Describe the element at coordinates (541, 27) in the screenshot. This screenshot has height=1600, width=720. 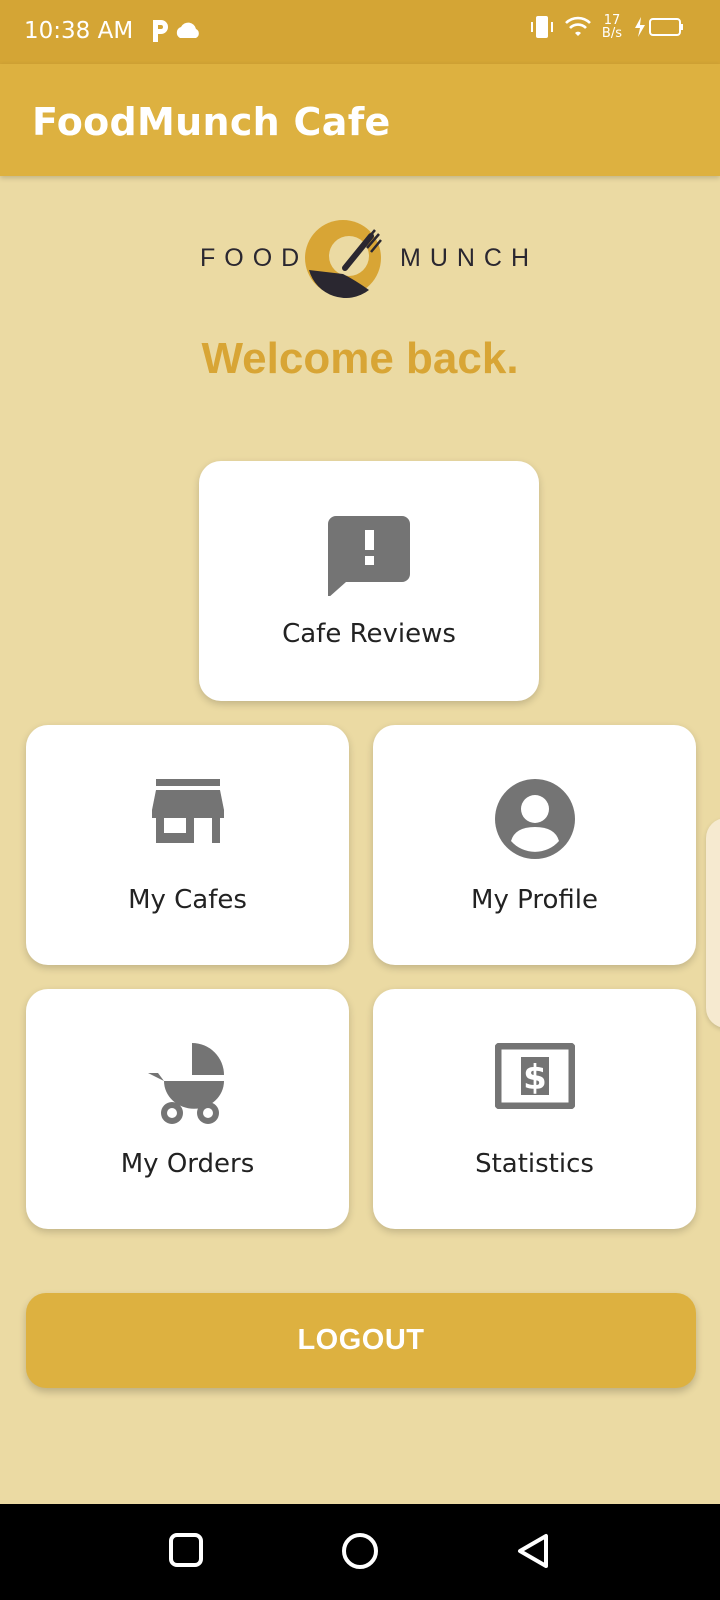
I see `vibrate-icon` at that location.